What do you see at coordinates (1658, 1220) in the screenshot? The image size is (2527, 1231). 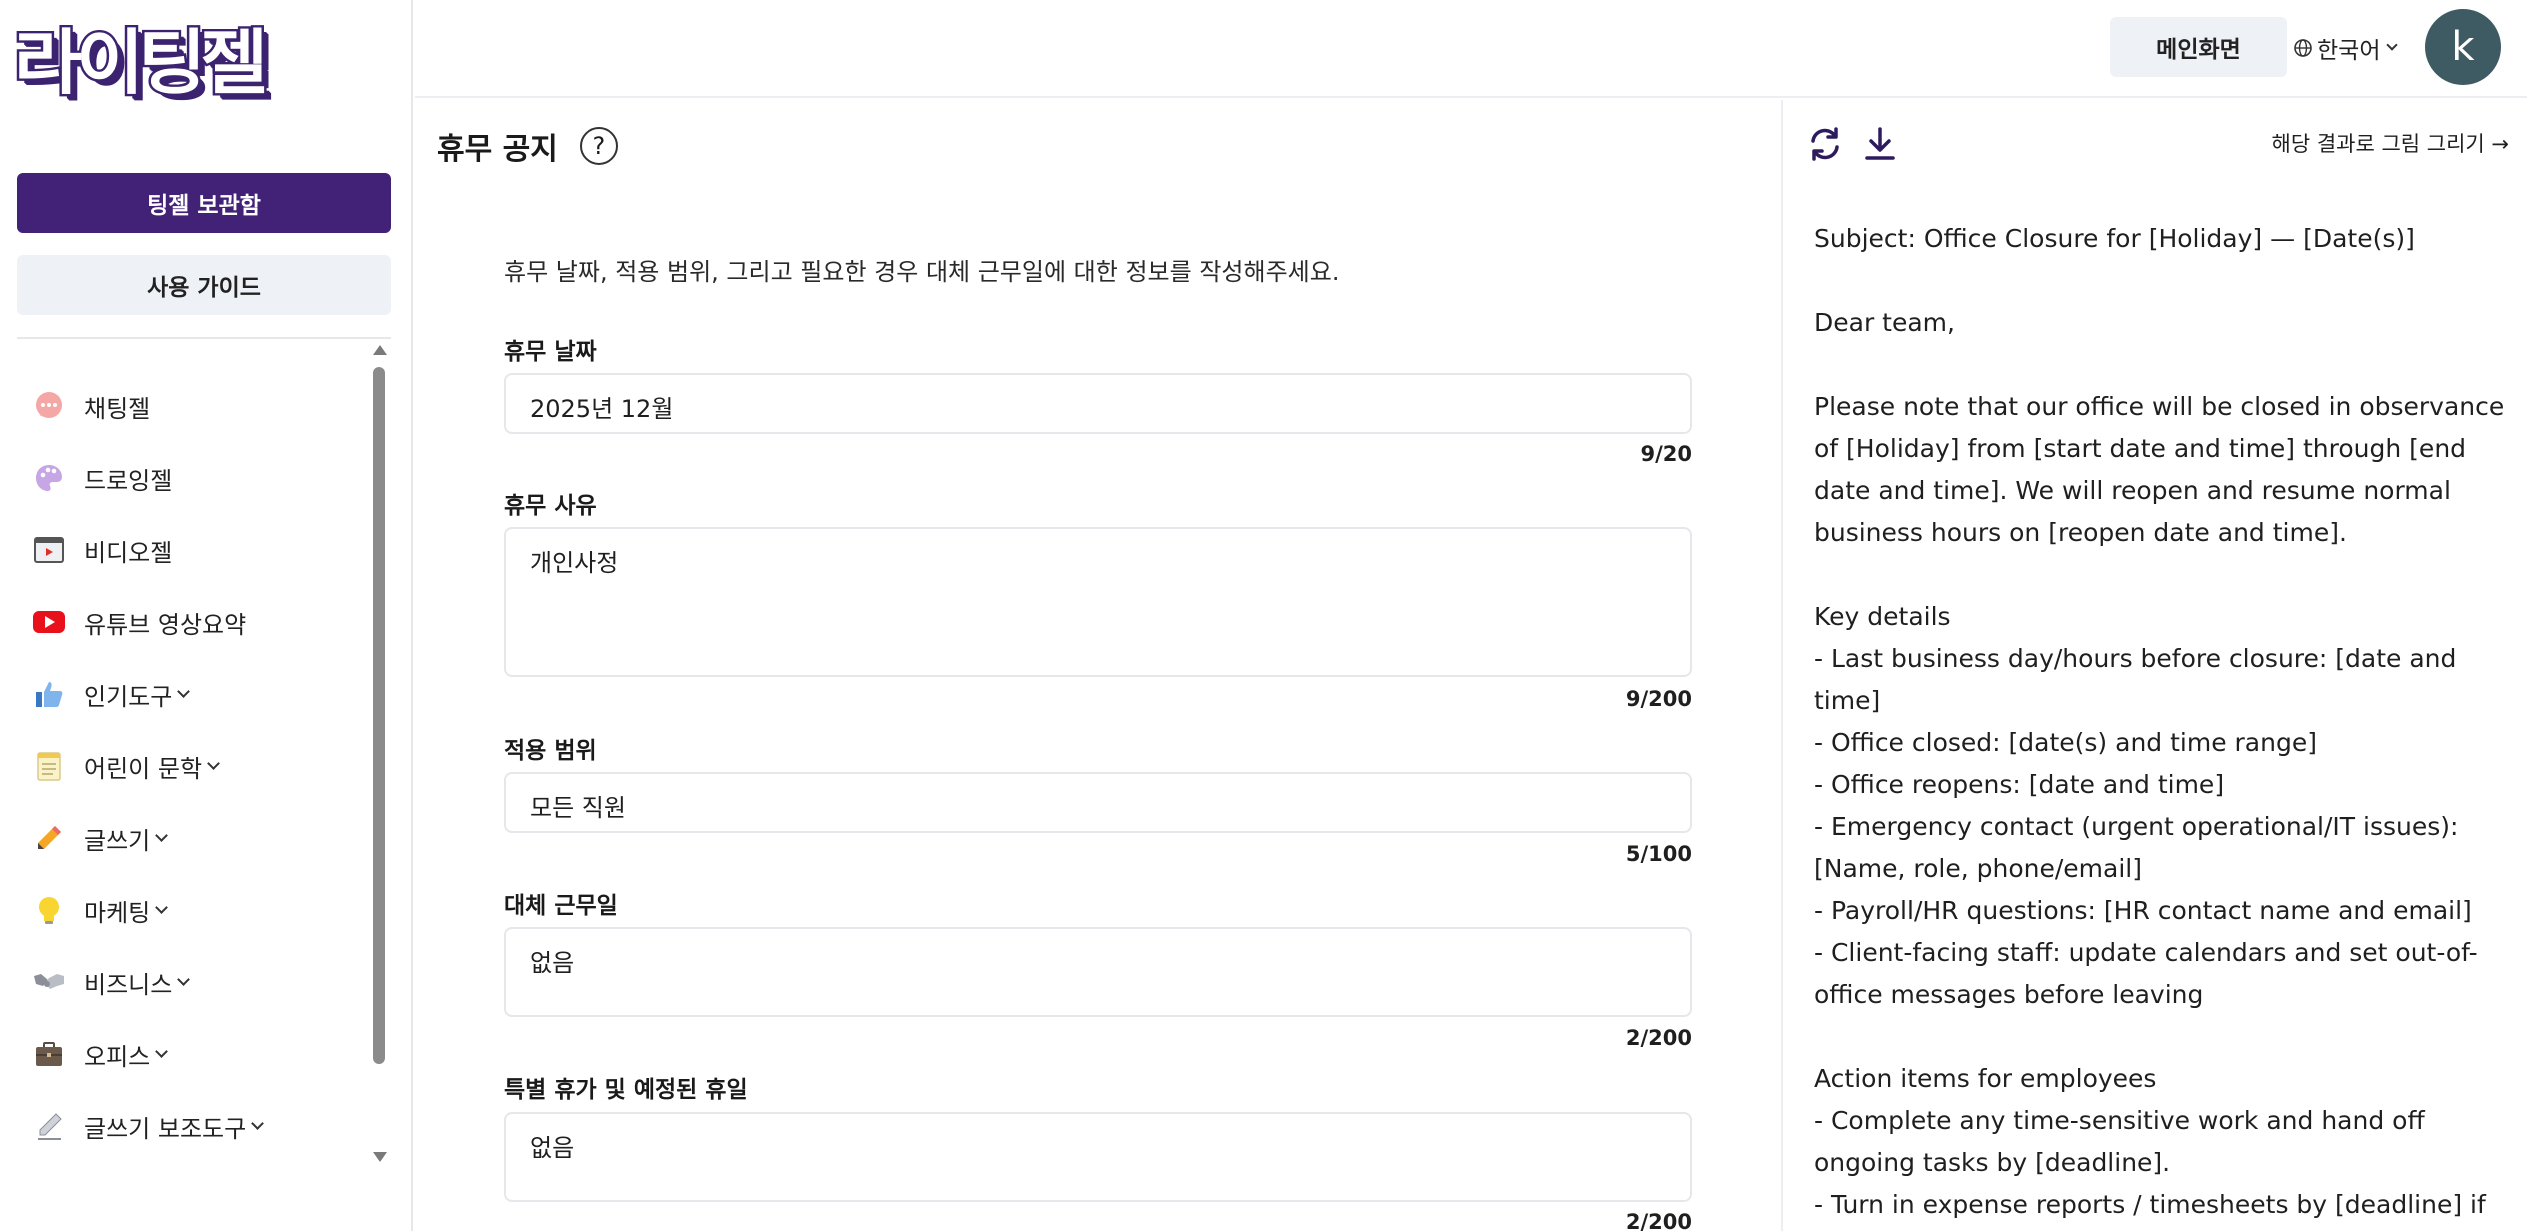 I see `char-count-special-holidays: 2/200` at bounding box center [1658, 1220].